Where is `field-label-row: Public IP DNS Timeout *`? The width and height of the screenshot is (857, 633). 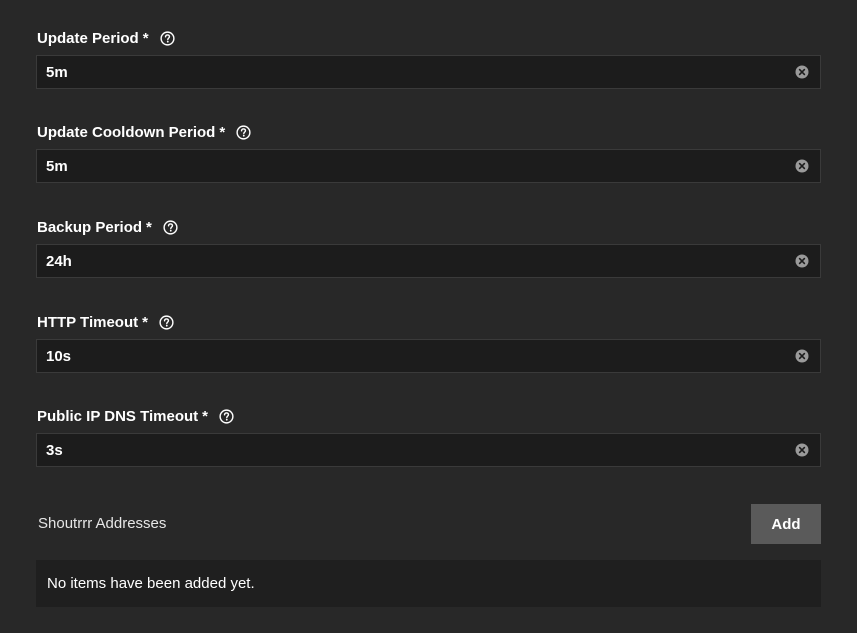
field-label-row: Public IP DNS Timeout * is located at coordinates (428, 416).